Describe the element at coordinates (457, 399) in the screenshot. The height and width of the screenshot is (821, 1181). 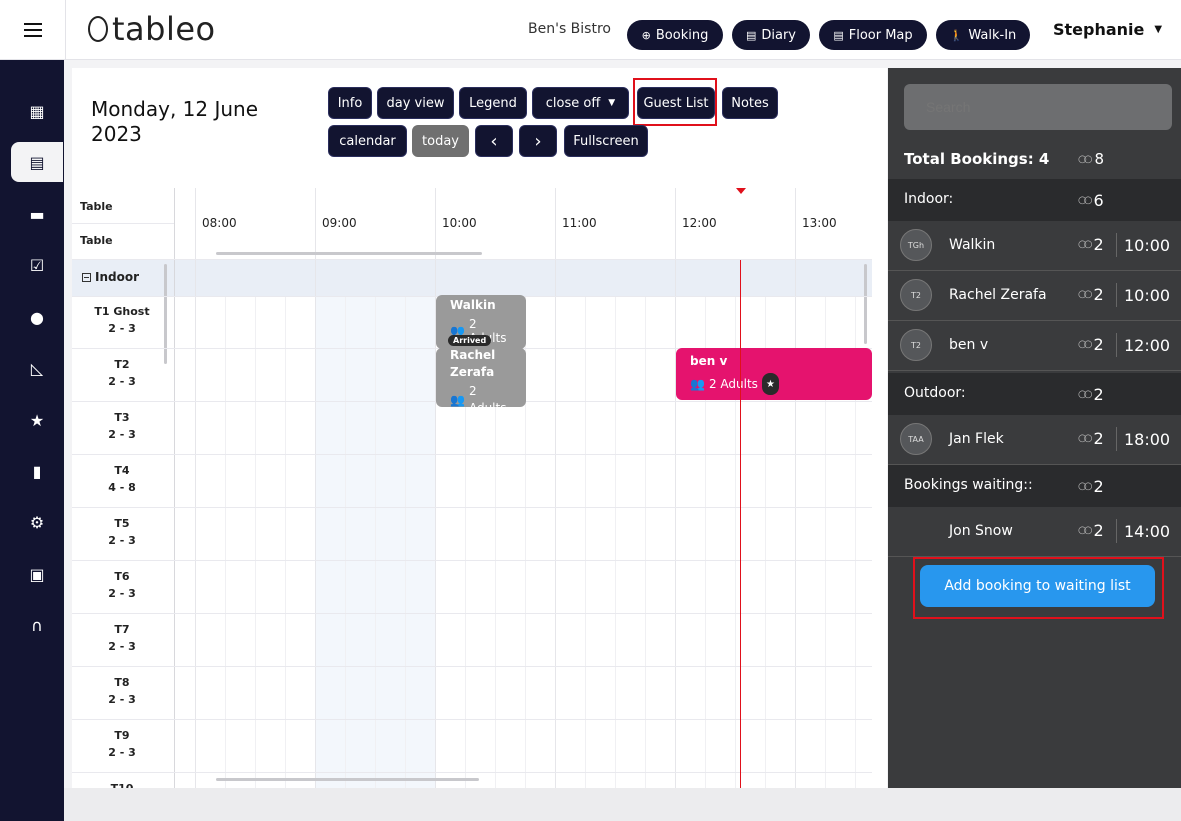
I see `people-icon: 👥` at that location.